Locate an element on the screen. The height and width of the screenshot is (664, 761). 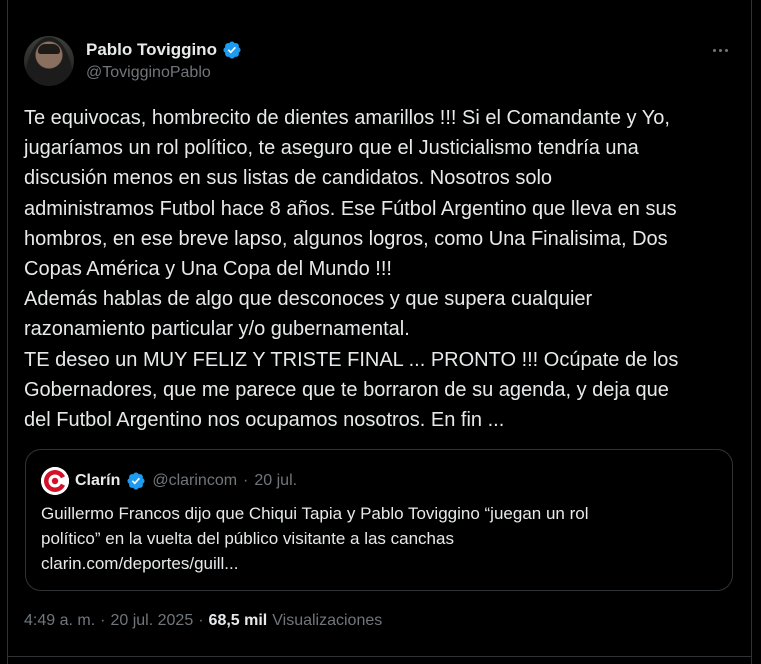
views-count: 68,5 mil is located at coordinates (238, 620).